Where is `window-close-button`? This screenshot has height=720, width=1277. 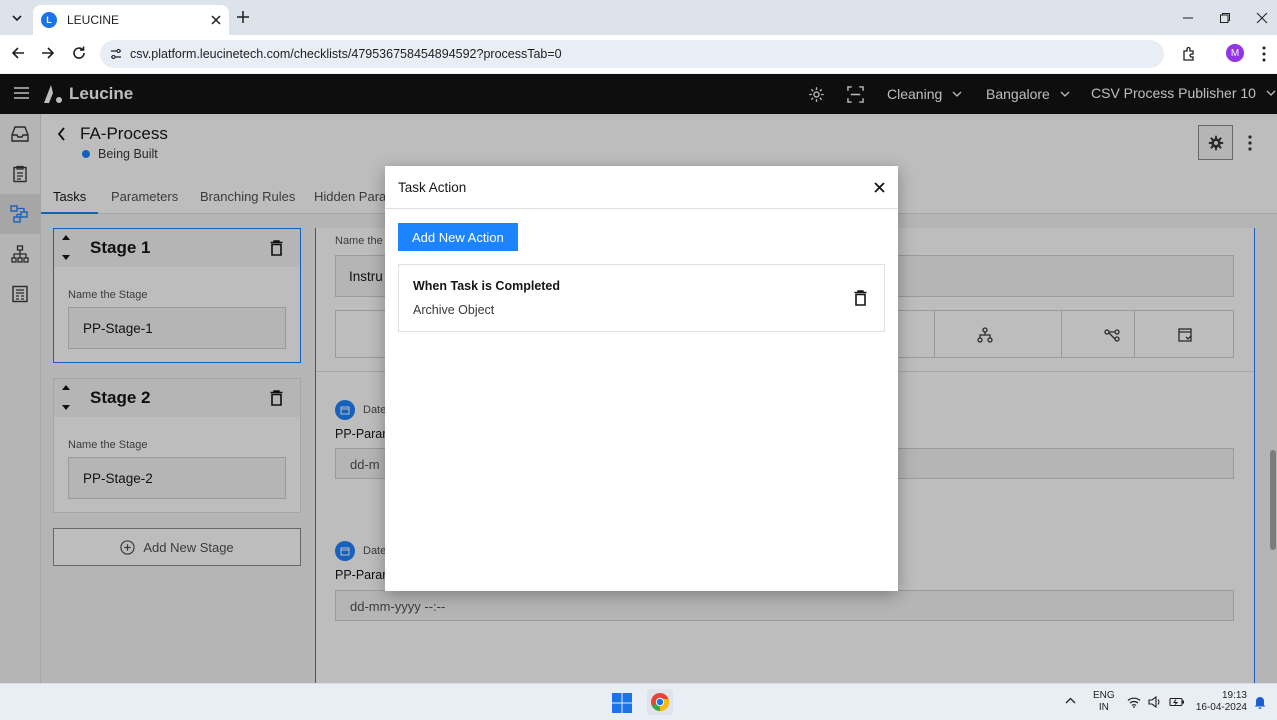
window-close-button is located at coordinates (1262, 18).